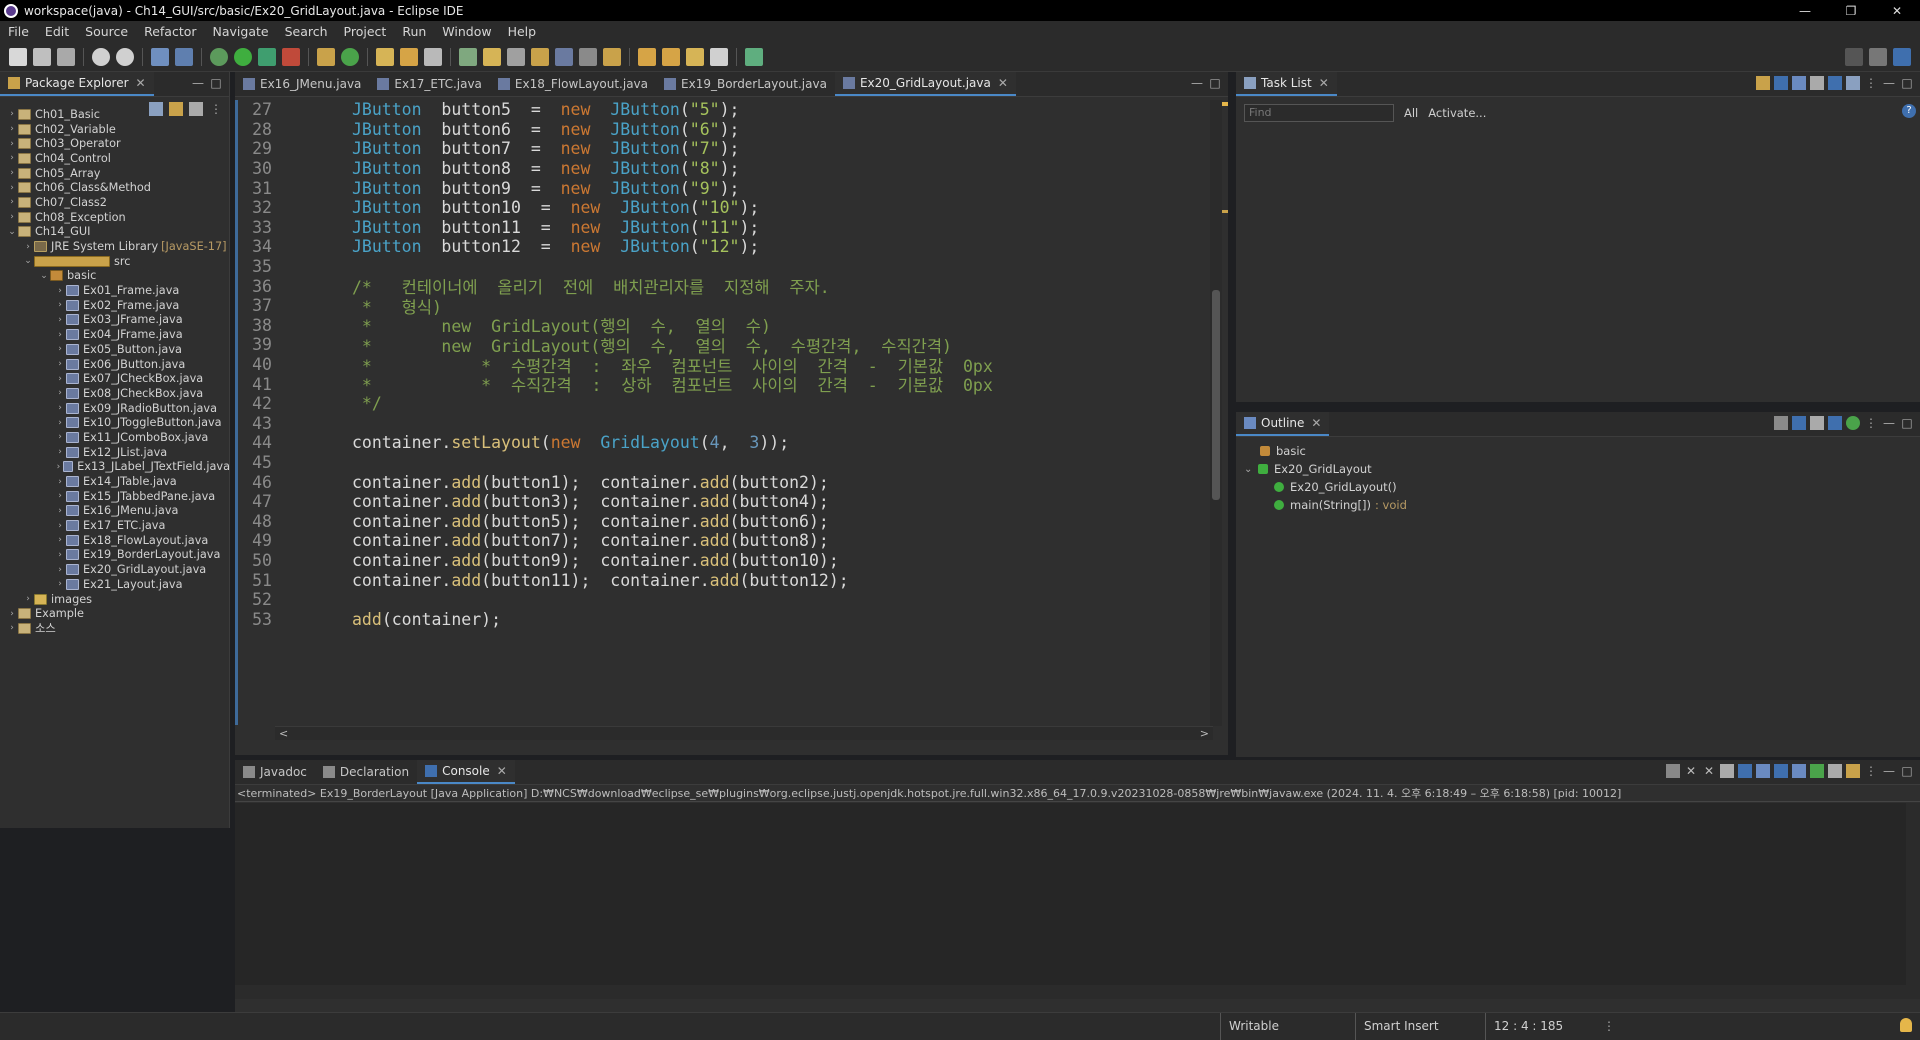  I want to click on block-select-icon, so click(564, 56).